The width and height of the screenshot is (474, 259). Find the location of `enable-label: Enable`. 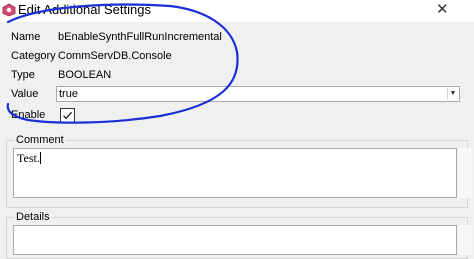

enable-label: Enable is located at coordinates (28, 115).